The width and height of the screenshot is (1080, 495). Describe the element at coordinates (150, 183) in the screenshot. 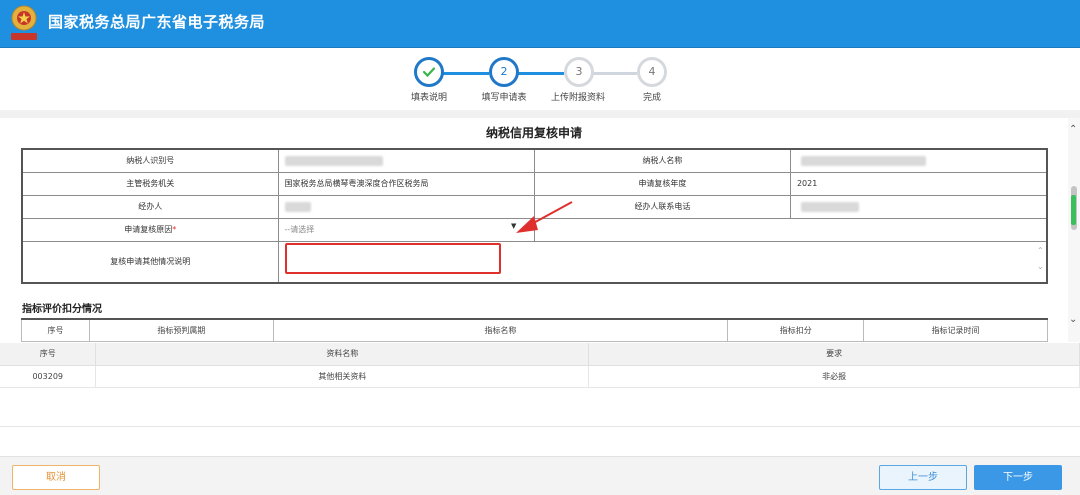

I see `tax-authority-label: 主管税务机关` at that location.